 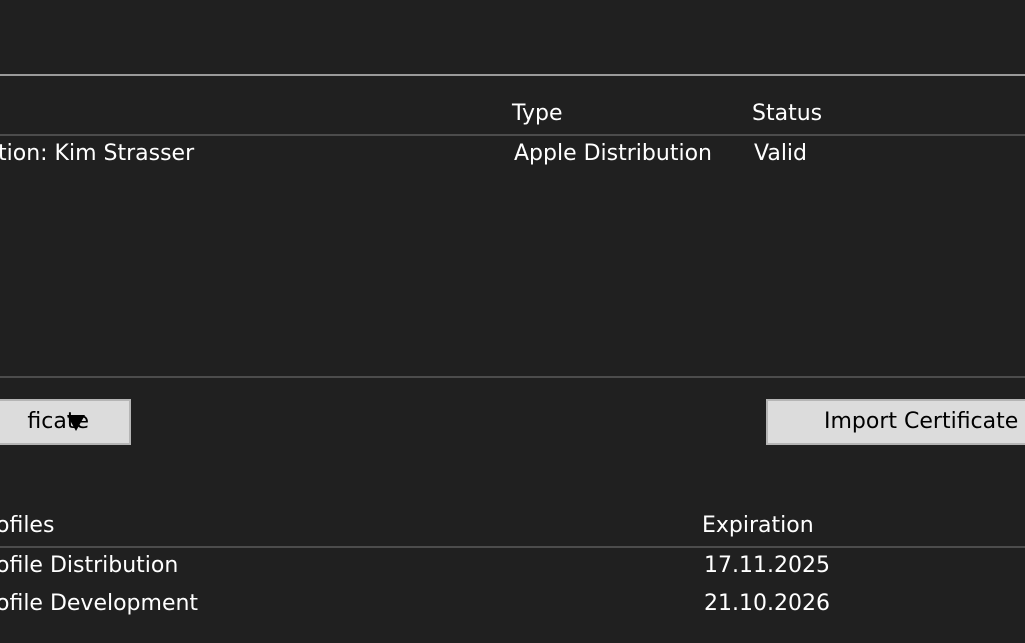 I want to click on profile-table-row: ofile Development 21.10.2026, so click(x=512, y=605).